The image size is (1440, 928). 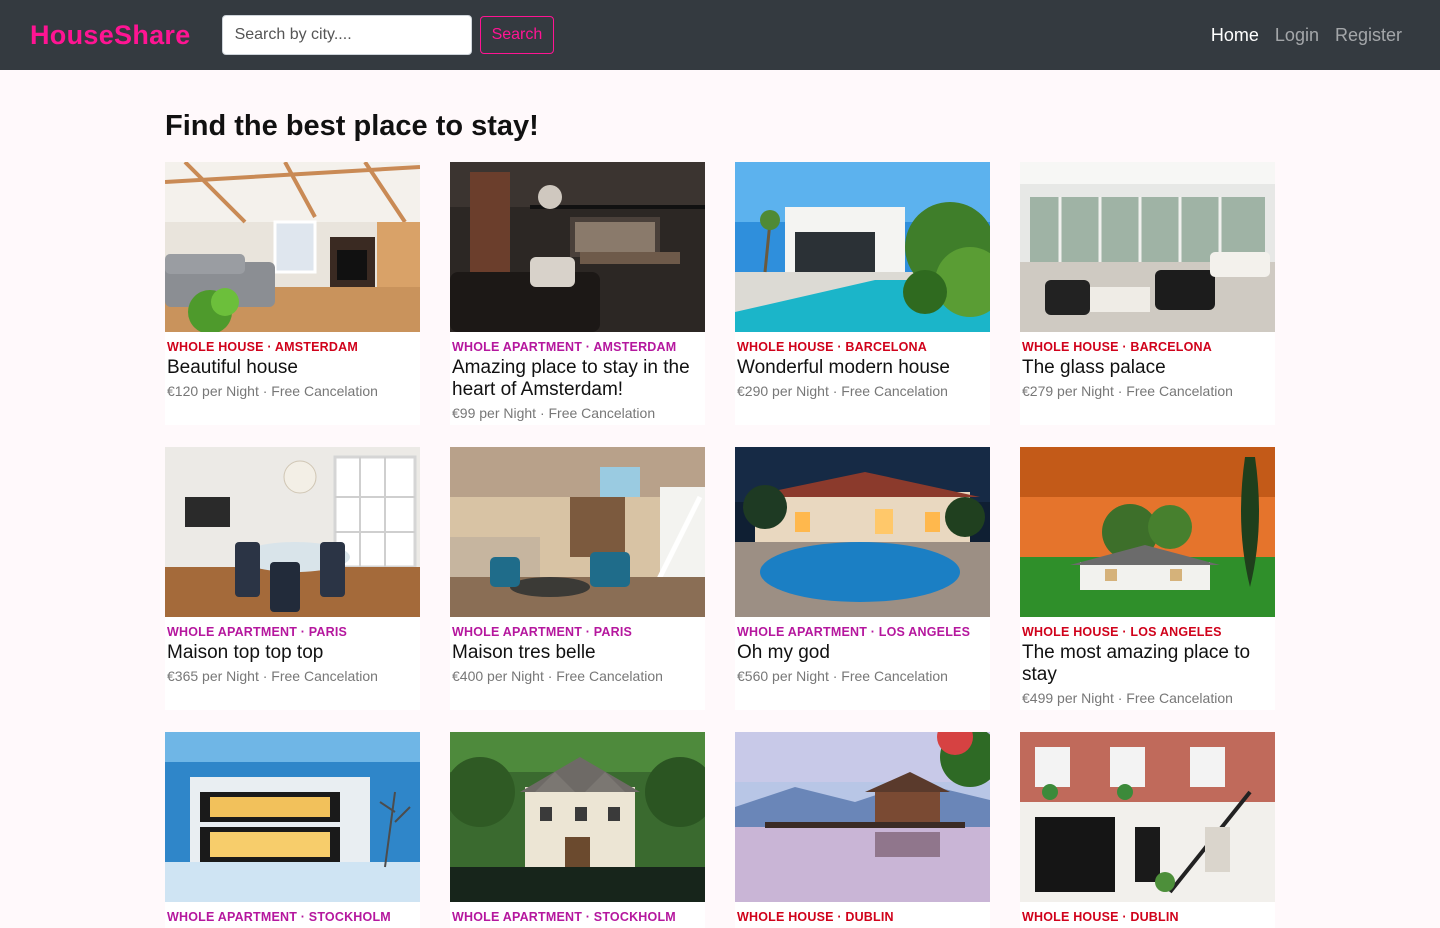 I want to click on listing-title: Beautiful house, so click(x=292, y=368).